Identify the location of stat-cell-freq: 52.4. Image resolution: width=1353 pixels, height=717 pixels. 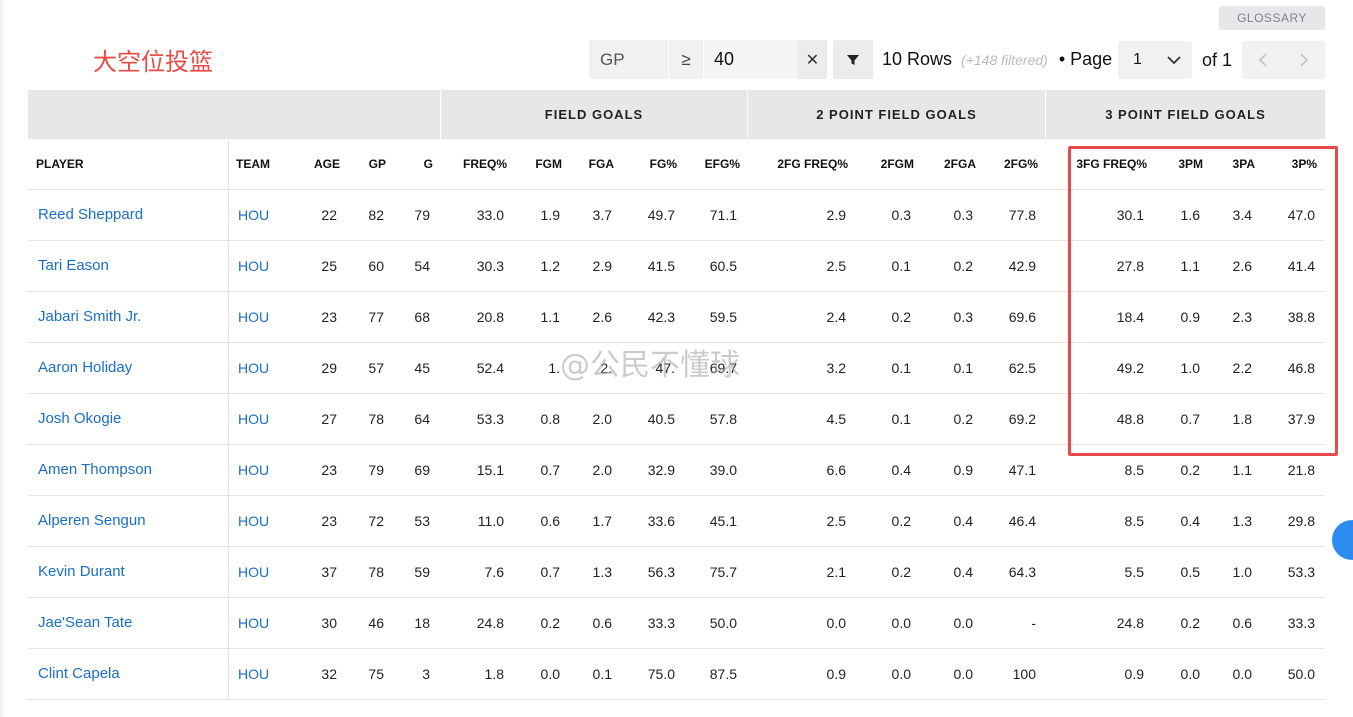
(490, 368).